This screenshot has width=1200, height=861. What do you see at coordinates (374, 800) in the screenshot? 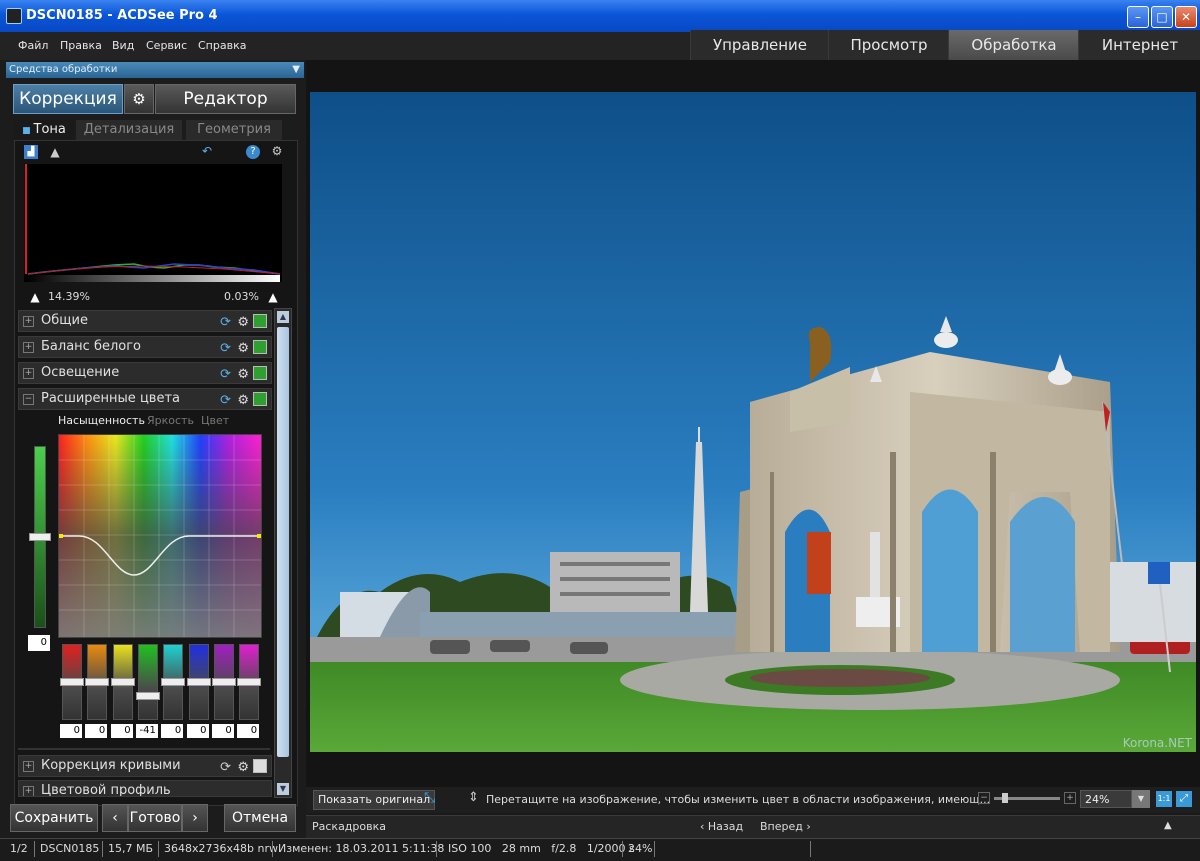
I see `show-original-button: Показать оригинал` at bounding box center [374, 800].